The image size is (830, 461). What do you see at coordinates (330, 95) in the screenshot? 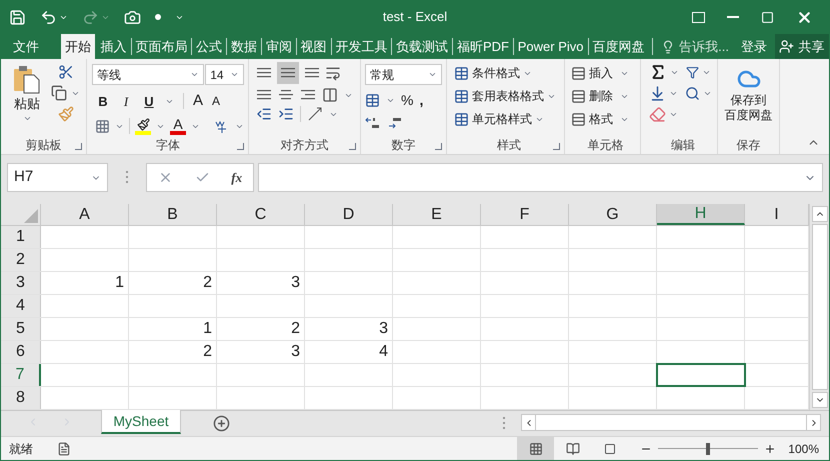
I see `merge-cells-icon` at bounding box center [330, 95].